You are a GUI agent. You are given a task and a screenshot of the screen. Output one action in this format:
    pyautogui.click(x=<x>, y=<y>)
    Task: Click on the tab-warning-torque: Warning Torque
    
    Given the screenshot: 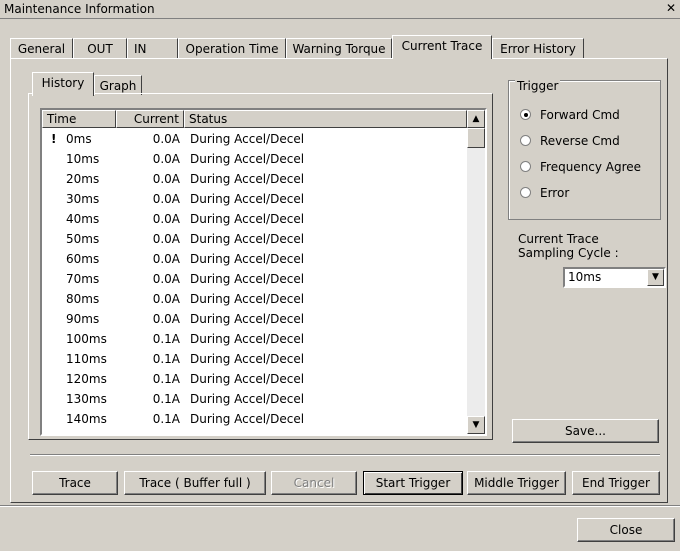 What is the action you would take?
    pyautogui.click(x=339, y=48)
    